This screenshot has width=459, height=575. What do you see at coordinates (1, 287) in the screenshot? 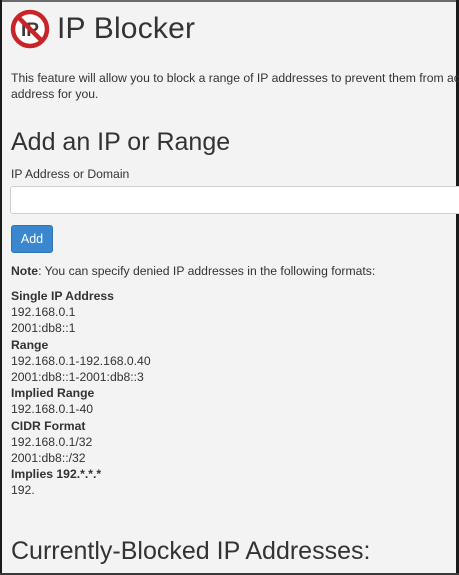
I see `window-frame-left` at bounding box center [1, 287].